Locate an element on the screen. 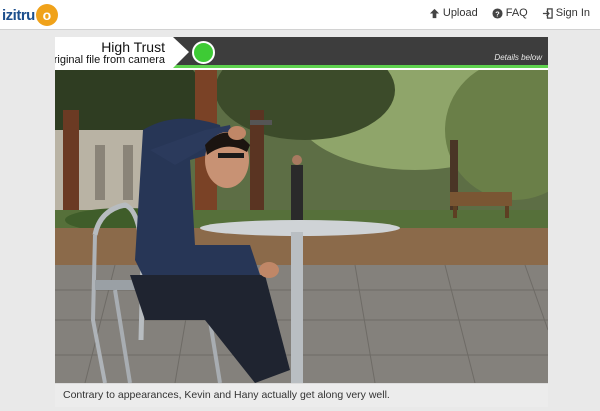 The height and width of the screenshot is (411, 600). trust-subtitle: Original file from camera is located at coordinates (105, 60).